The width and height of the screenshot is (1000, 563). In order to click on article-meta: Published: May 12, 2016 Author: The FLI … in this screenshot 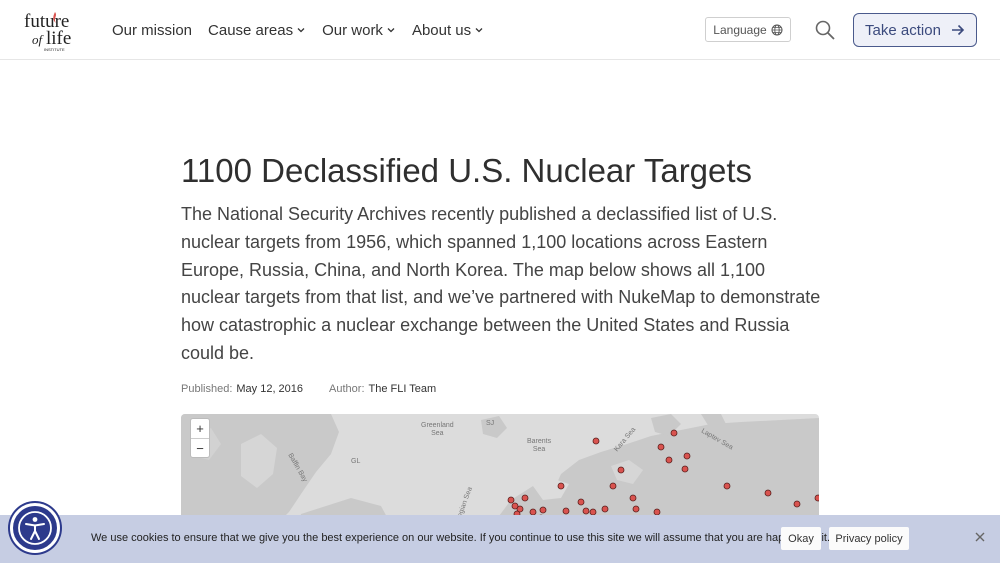, I will do `click(319, 389)`.